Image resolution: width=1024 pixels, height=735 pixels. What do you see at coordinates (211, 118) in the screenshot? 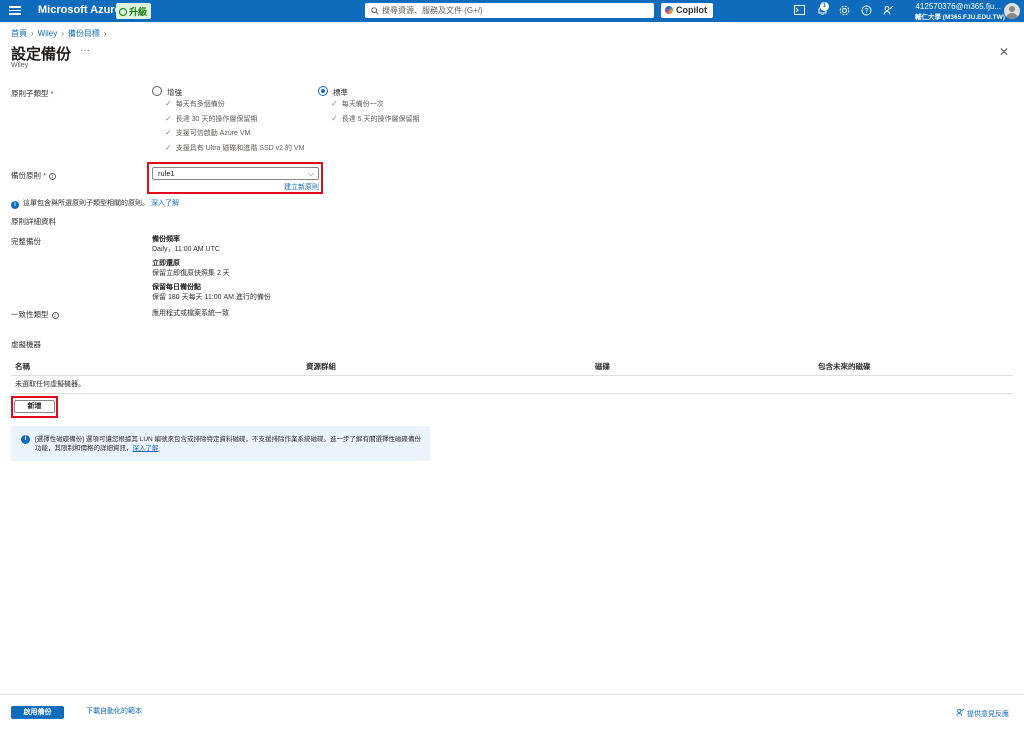
I see `feature-item: ✓ 長達 30 天的操作層保留期` at bounding box center [211, 118].